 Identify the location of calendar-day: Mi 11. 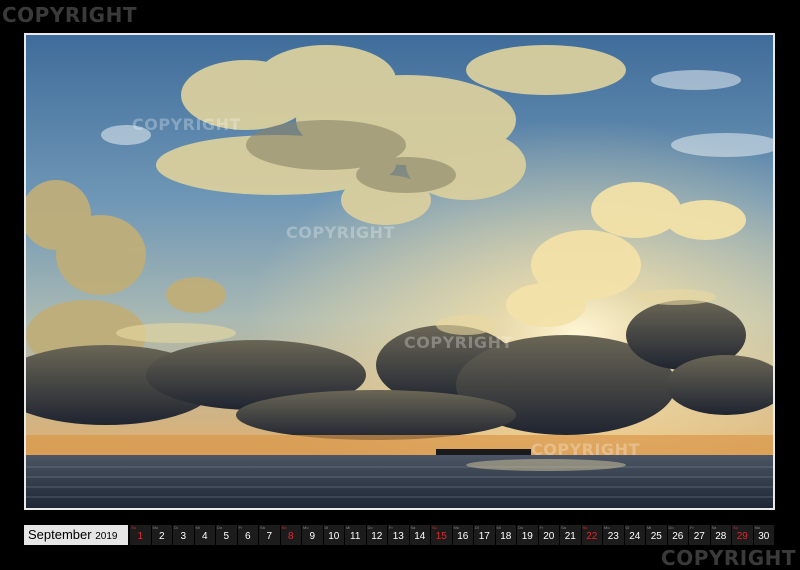
(355, 535).